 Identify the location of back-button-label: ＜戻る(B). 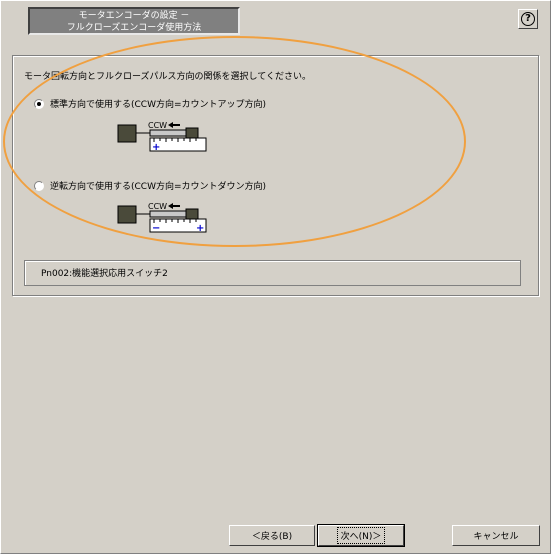
(272, 537).